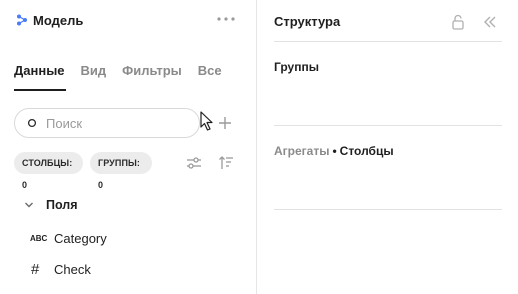  I want to click on field-label: Check, so click(72, 269).